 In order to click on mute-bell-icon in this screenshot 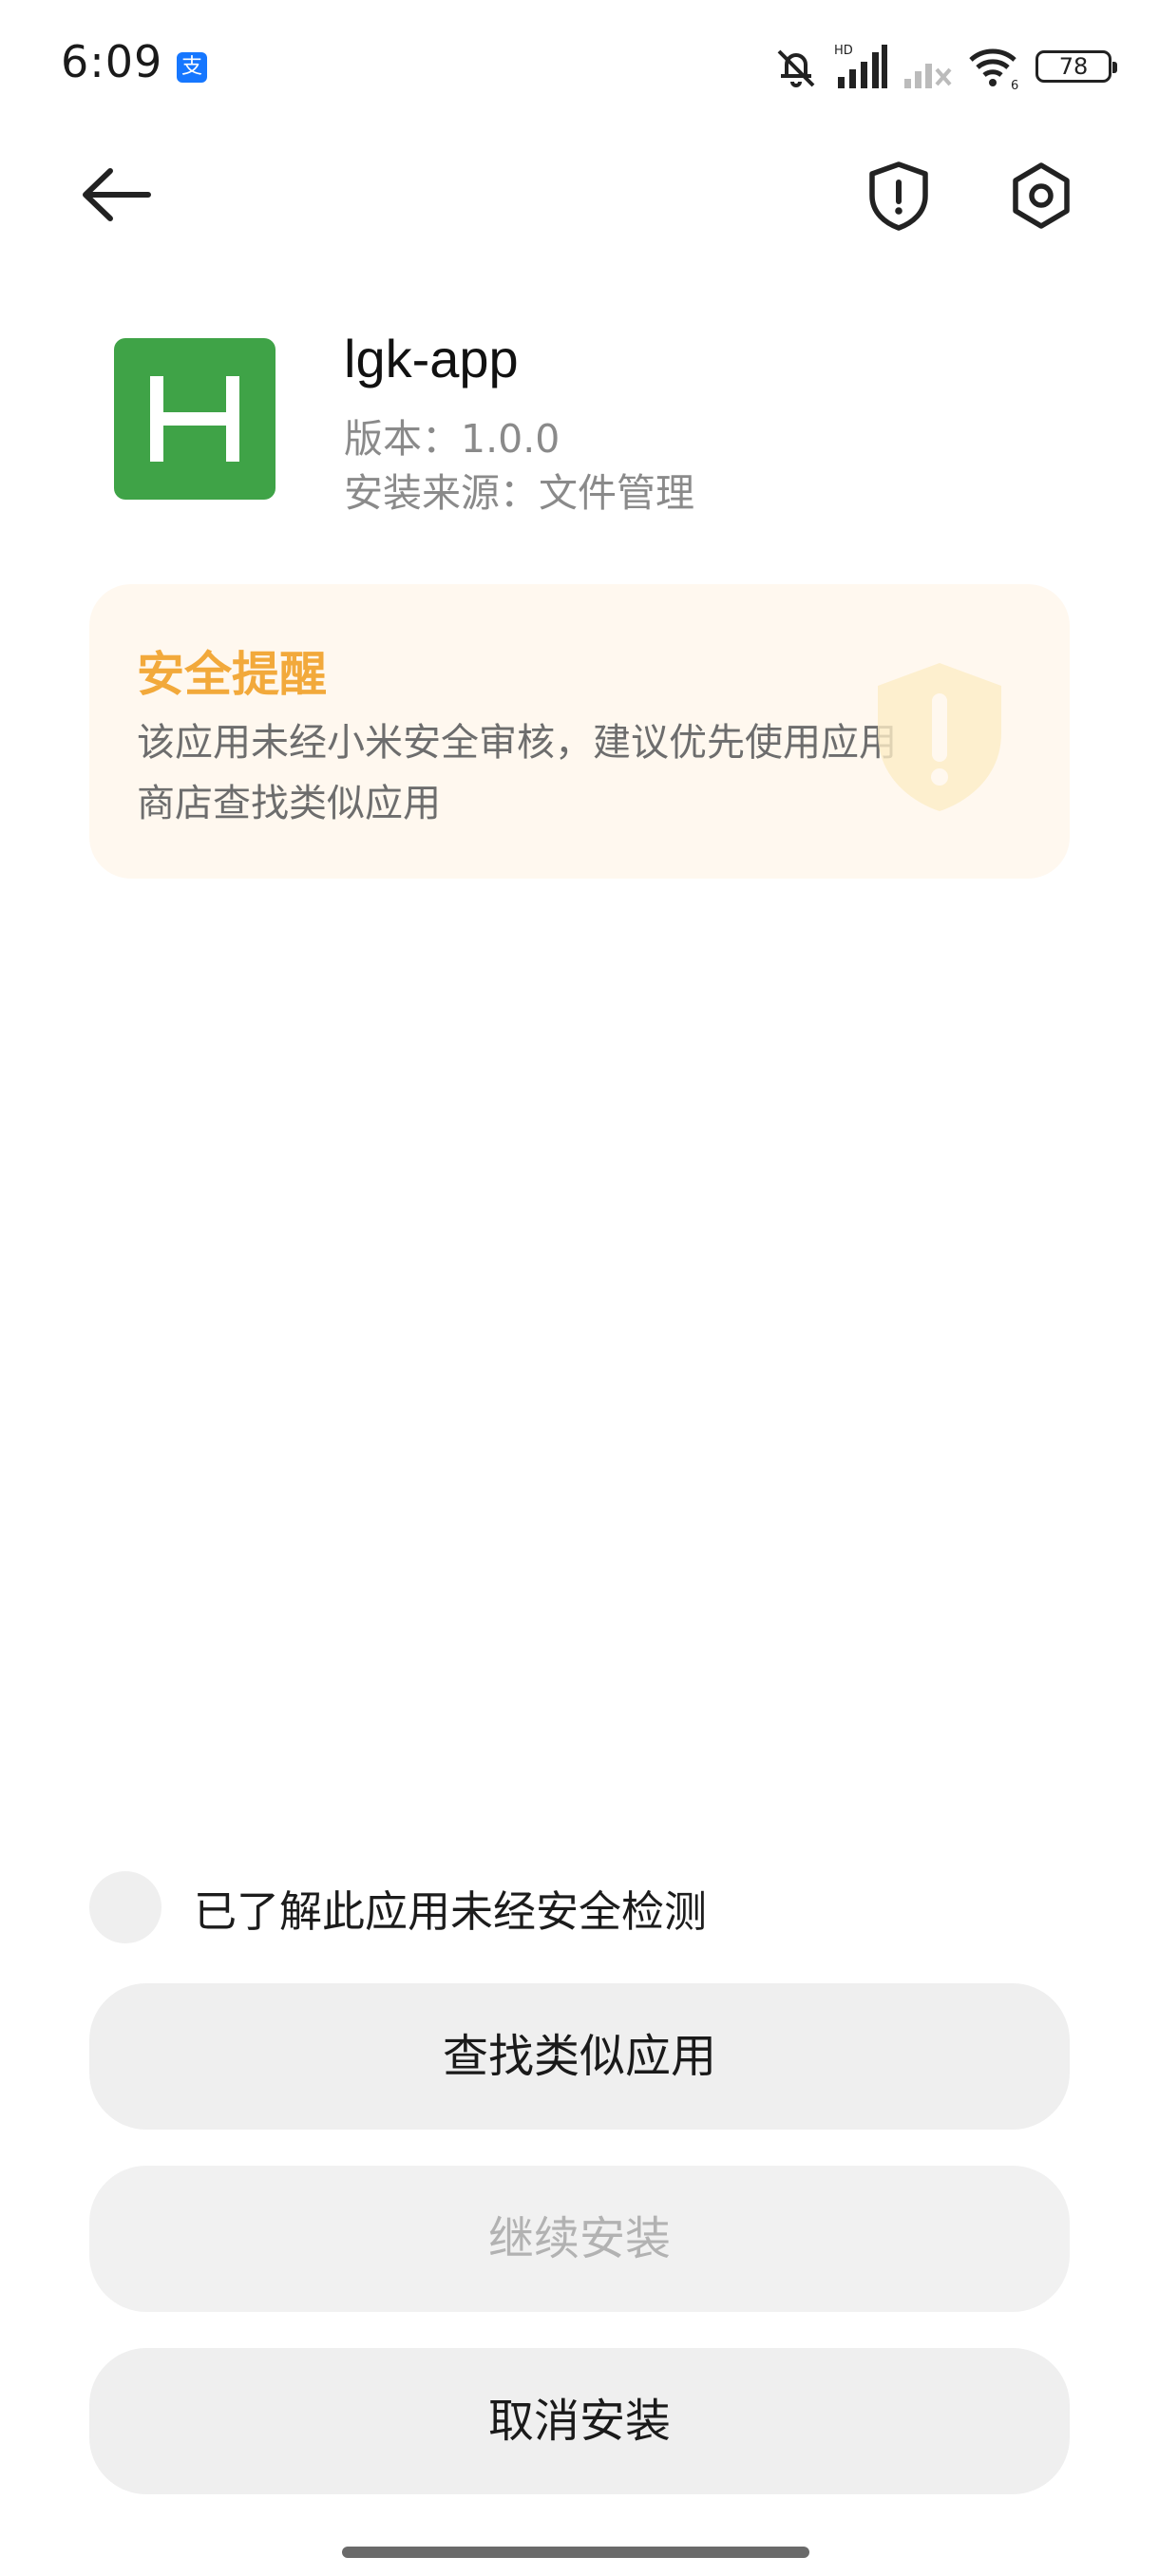, I will do `click(796, 66)`.